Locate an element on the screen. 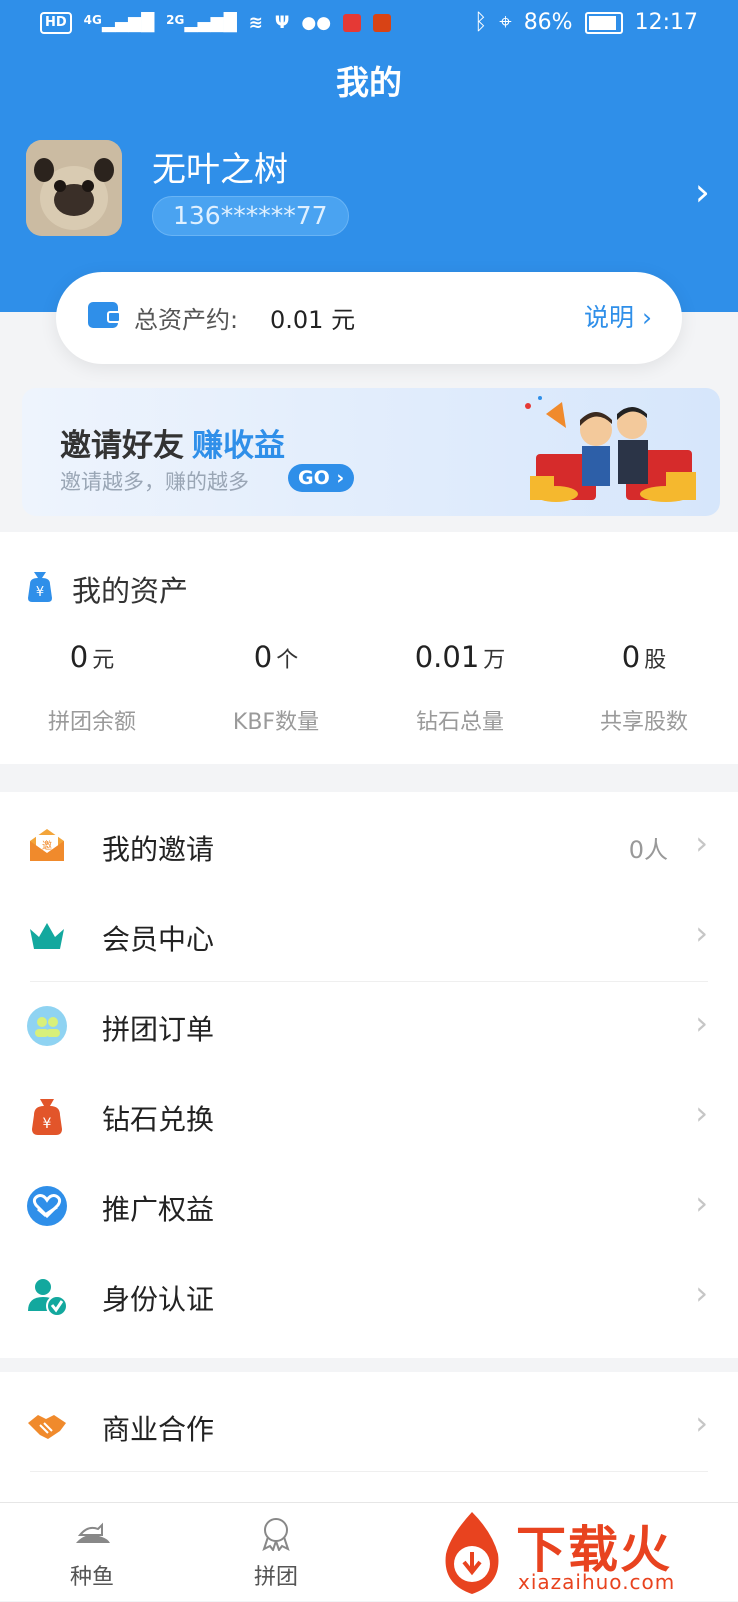 Image resolution: width=738 pixels, height=1602 pixels. usb-icon: Ψ is located at coordinates (282, 23).